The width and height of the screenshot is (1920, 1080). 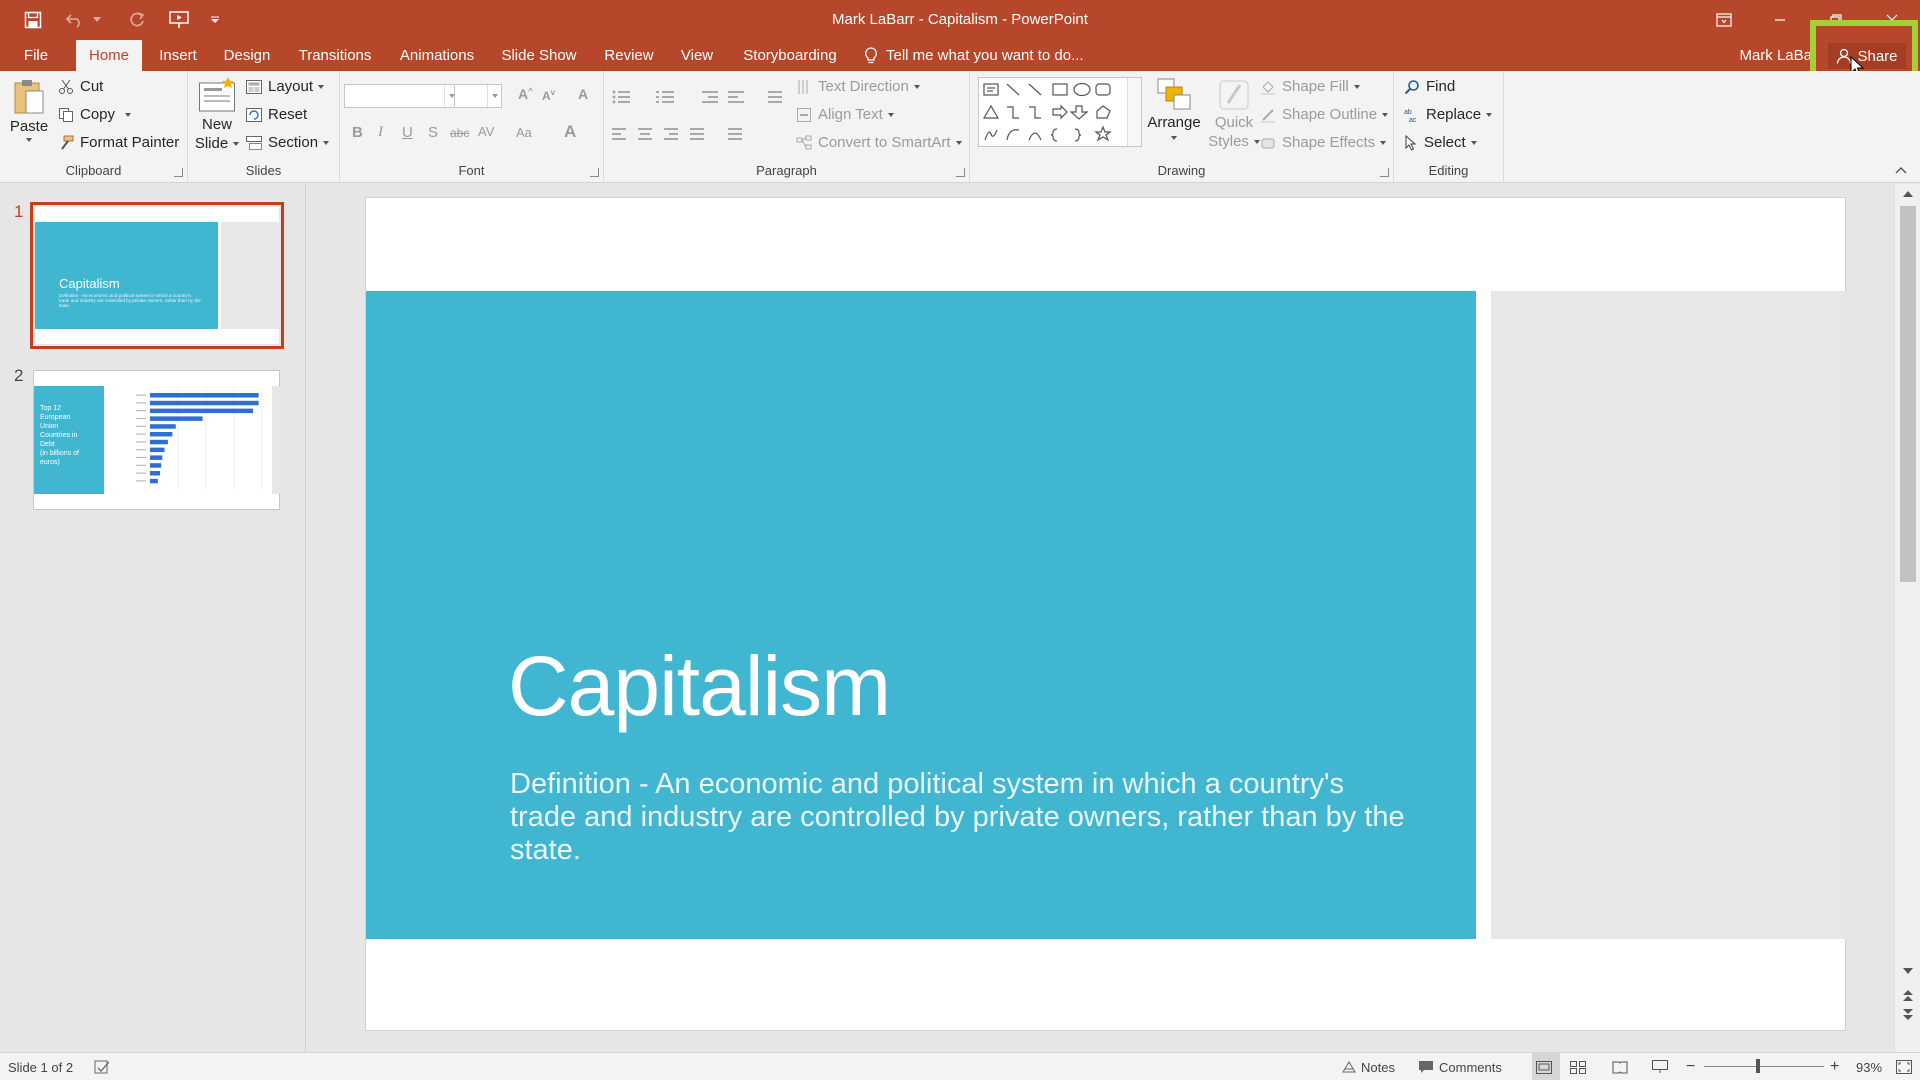 What do you see at coordinates (863, 86) in the screenshot?
I see `text-direction-label: Text Direction` at bounding box center [863, 86].